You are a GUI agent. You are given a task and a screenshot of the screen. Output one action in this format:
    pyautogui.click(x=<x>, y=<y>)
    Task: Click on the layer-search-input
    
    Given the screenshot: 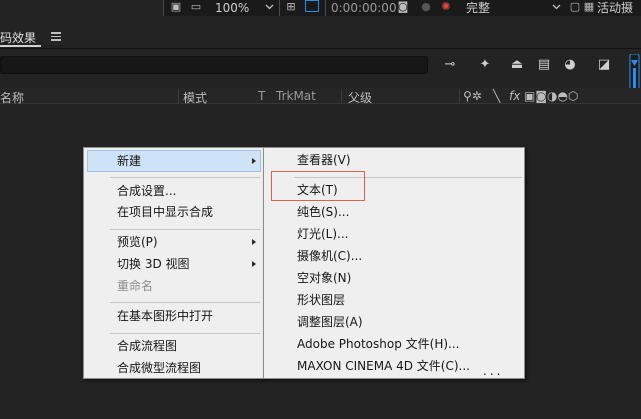 What is the action you would take?
    pyautogui.click(x=214, y=65)
    